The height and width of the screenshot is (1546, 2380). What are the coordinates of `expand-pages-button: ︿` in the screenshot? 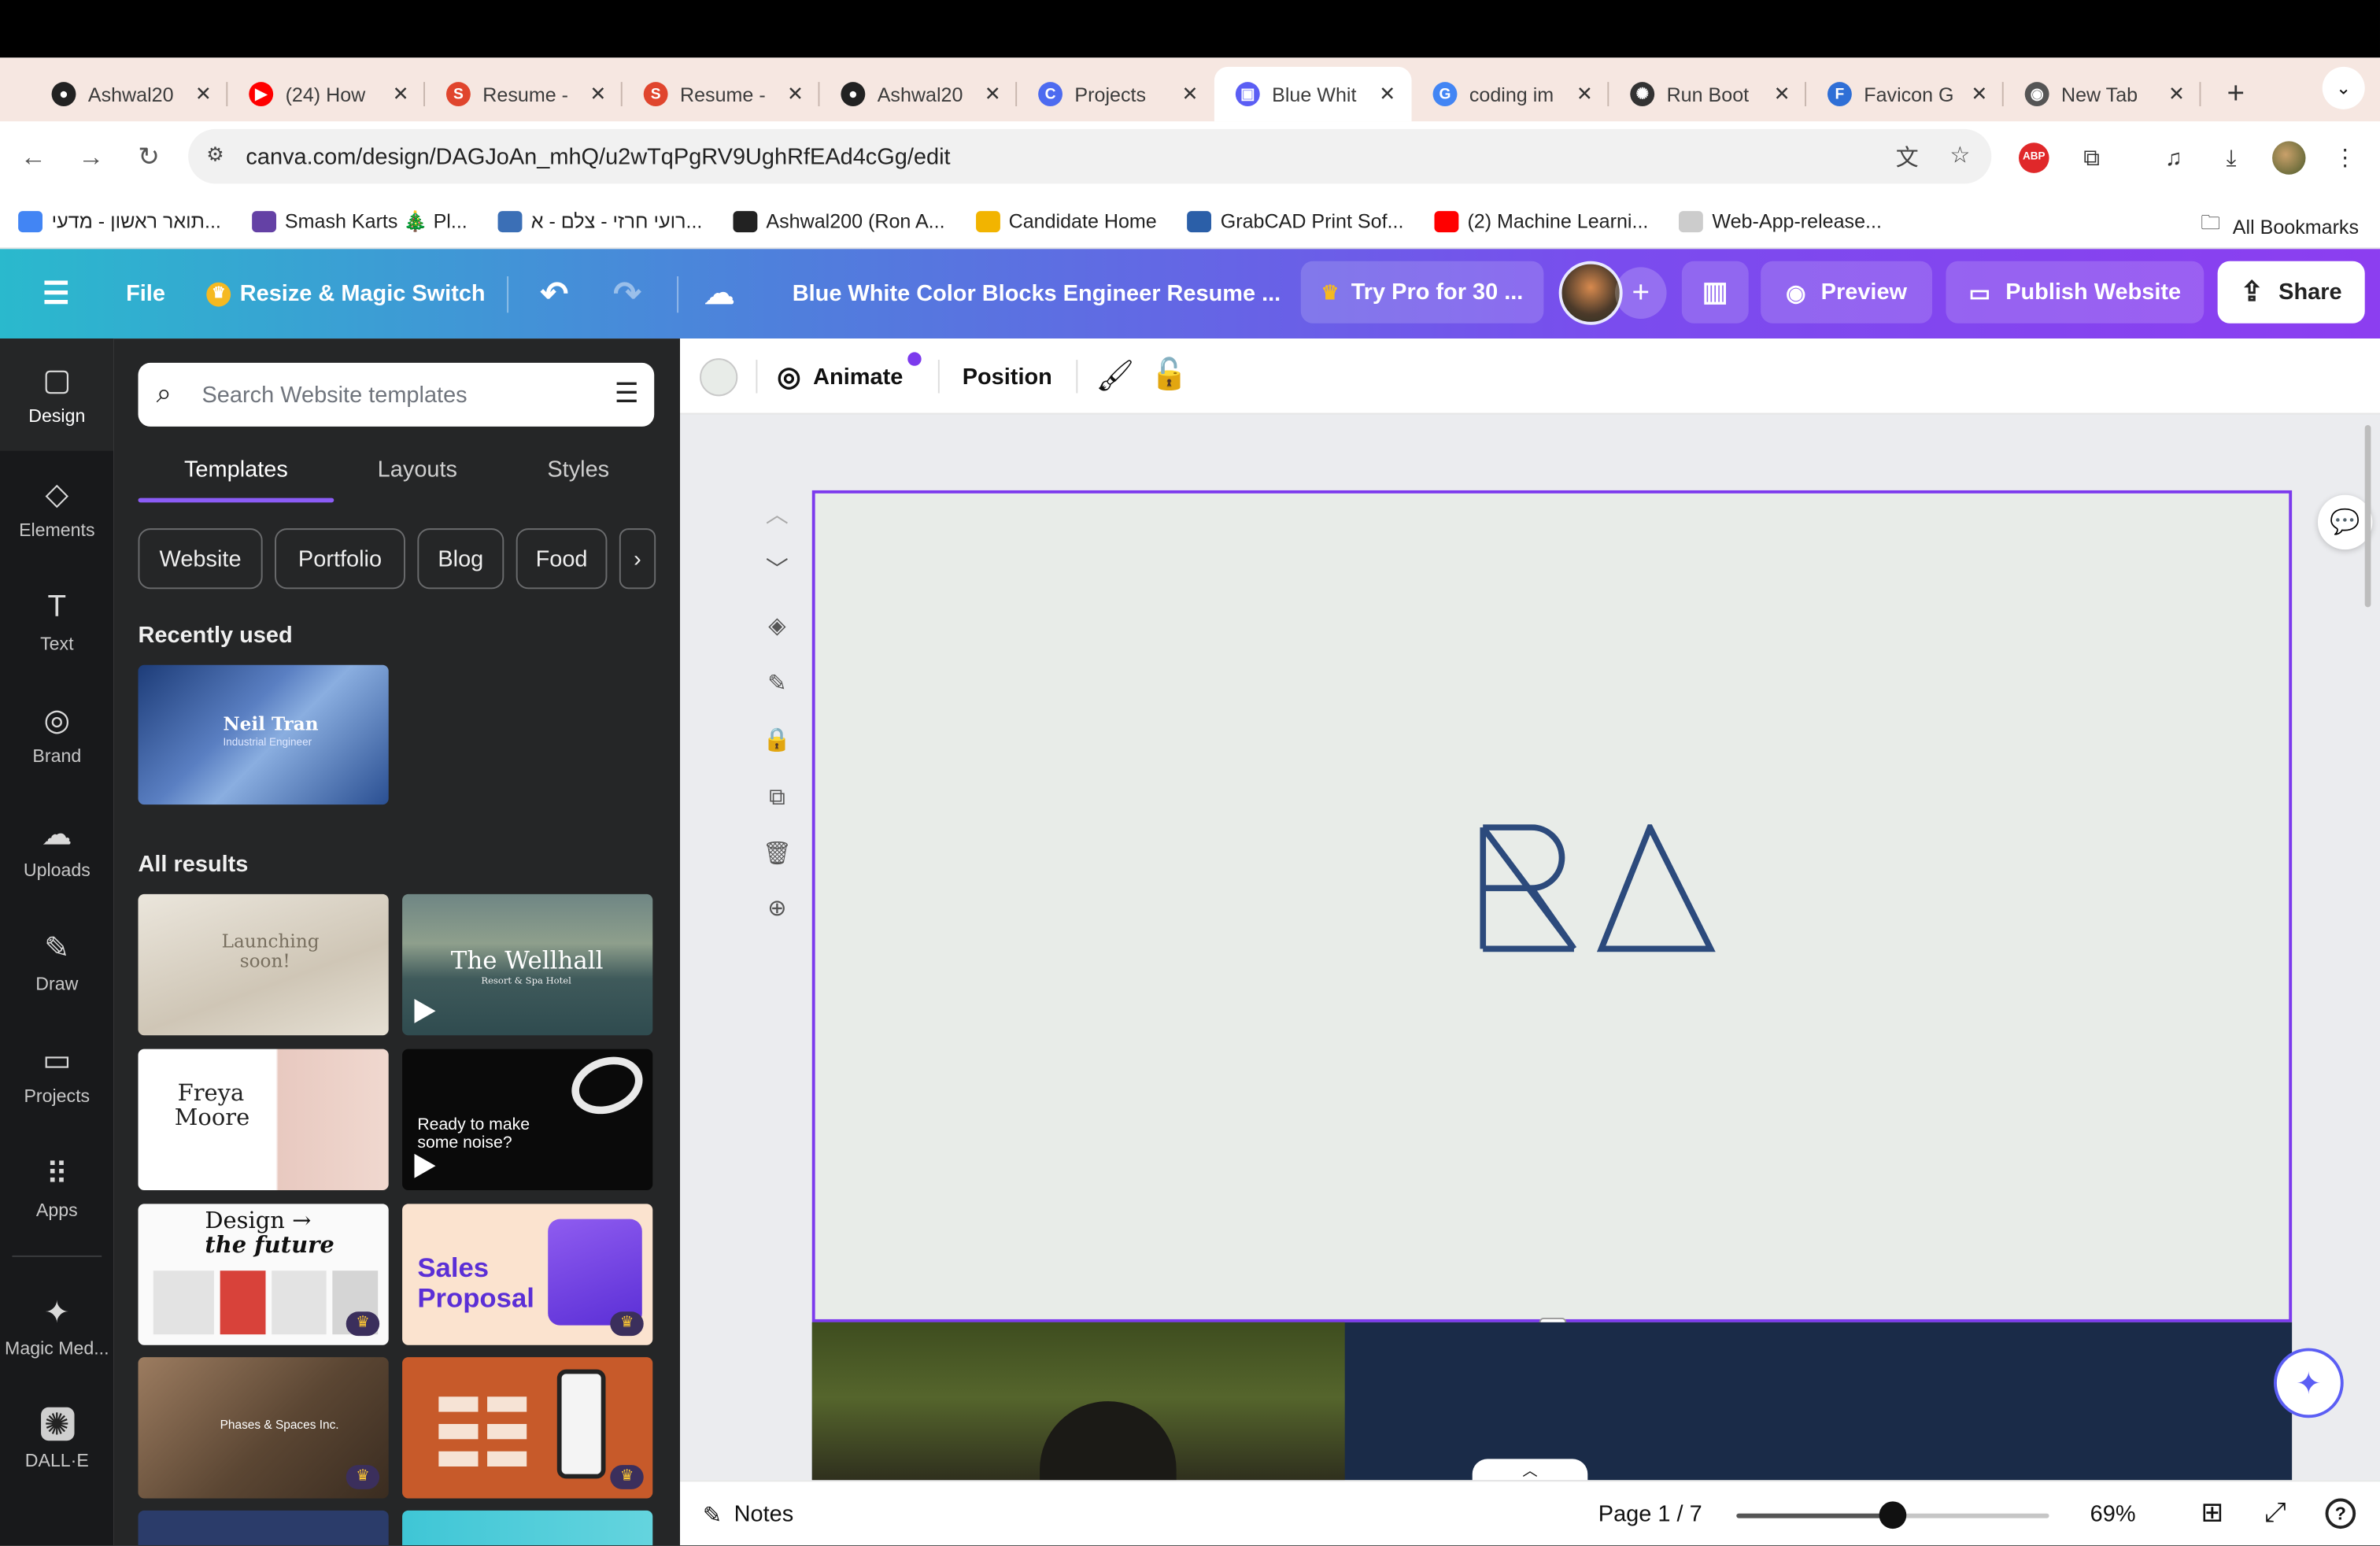 It's located at (1530, 1470).